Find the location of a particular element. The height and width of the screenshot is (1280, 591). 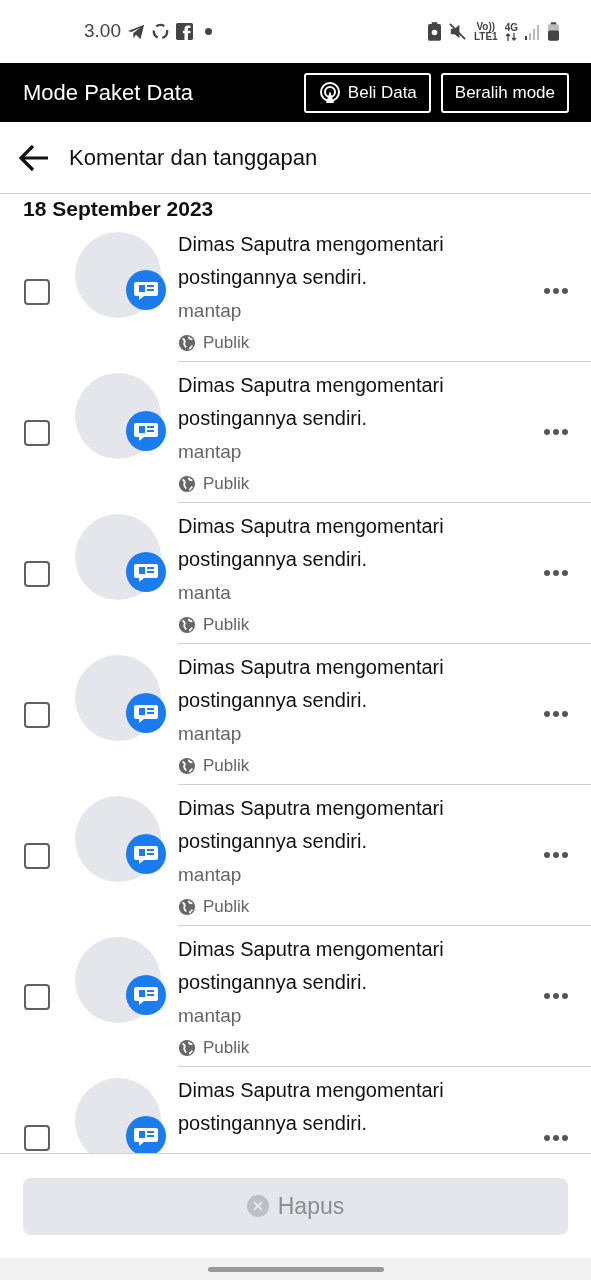

close-icon is located at coordinates (257, 1206).